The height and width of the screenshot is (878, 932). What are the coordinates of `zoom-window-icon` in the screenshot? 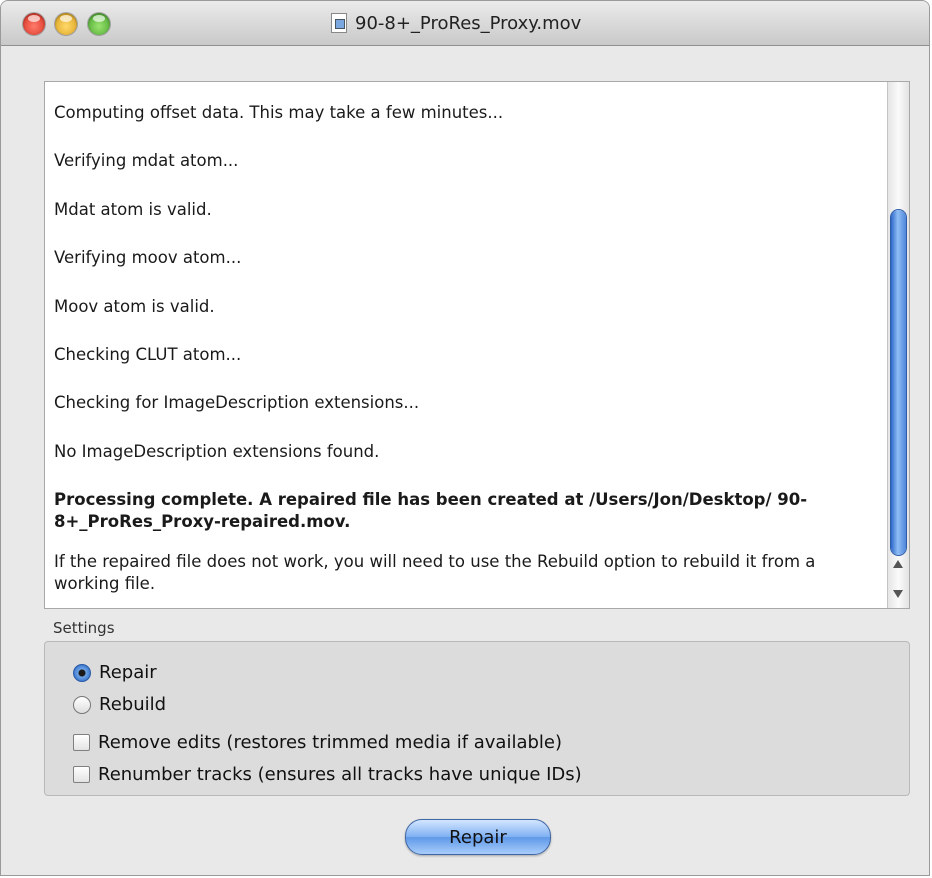 It's located at (99, 24).